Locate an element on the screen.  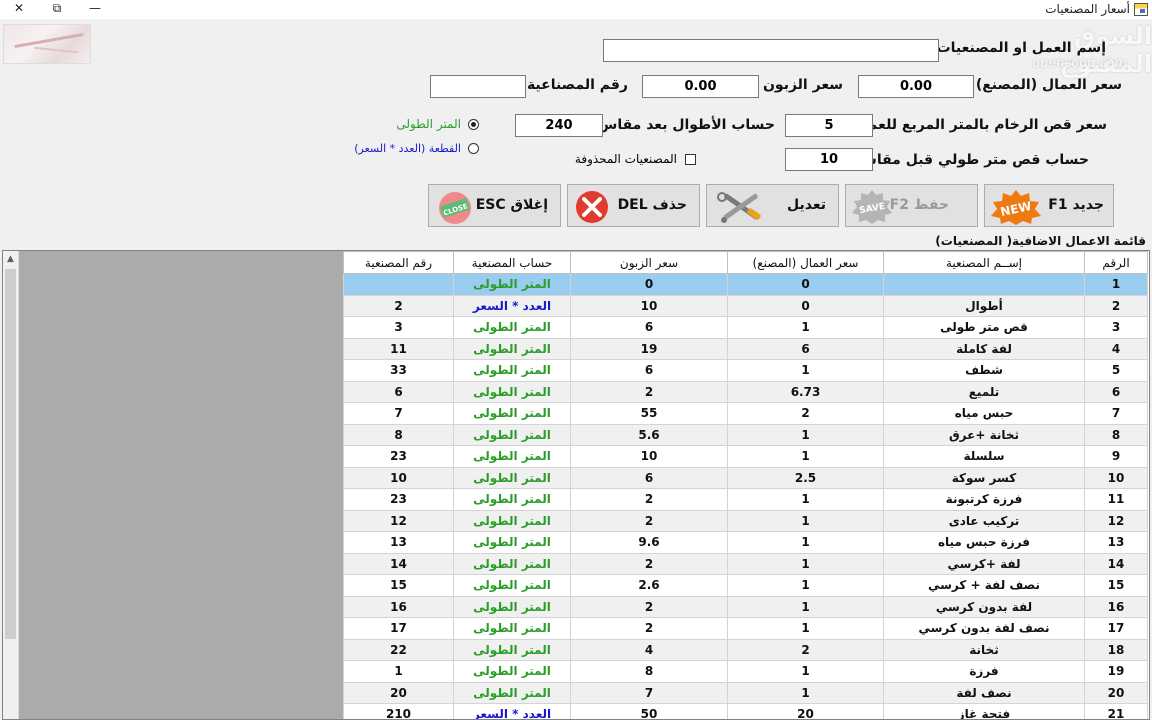
cell-name: ثخانة is located at coordinates (984, 649).